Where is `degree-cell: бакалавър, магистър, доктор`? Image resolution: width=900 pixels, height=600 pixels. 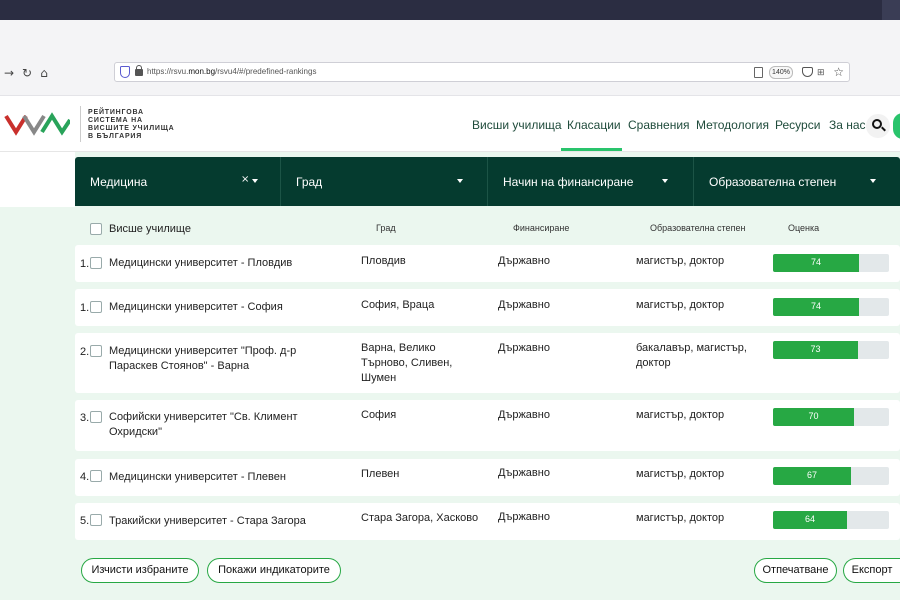
degree-cell: бакалавър, магистър, доктор is located at coordinates (691, 355).